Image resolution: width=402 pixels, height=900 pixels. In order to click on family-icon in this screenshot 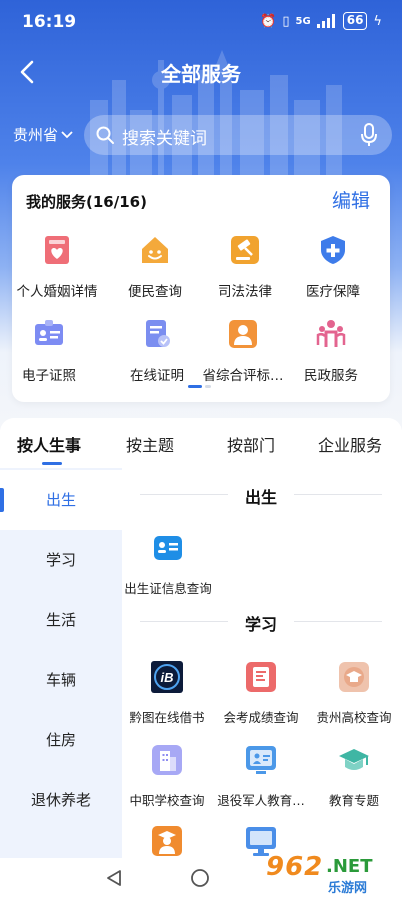, I will do `click(331, 333)`.